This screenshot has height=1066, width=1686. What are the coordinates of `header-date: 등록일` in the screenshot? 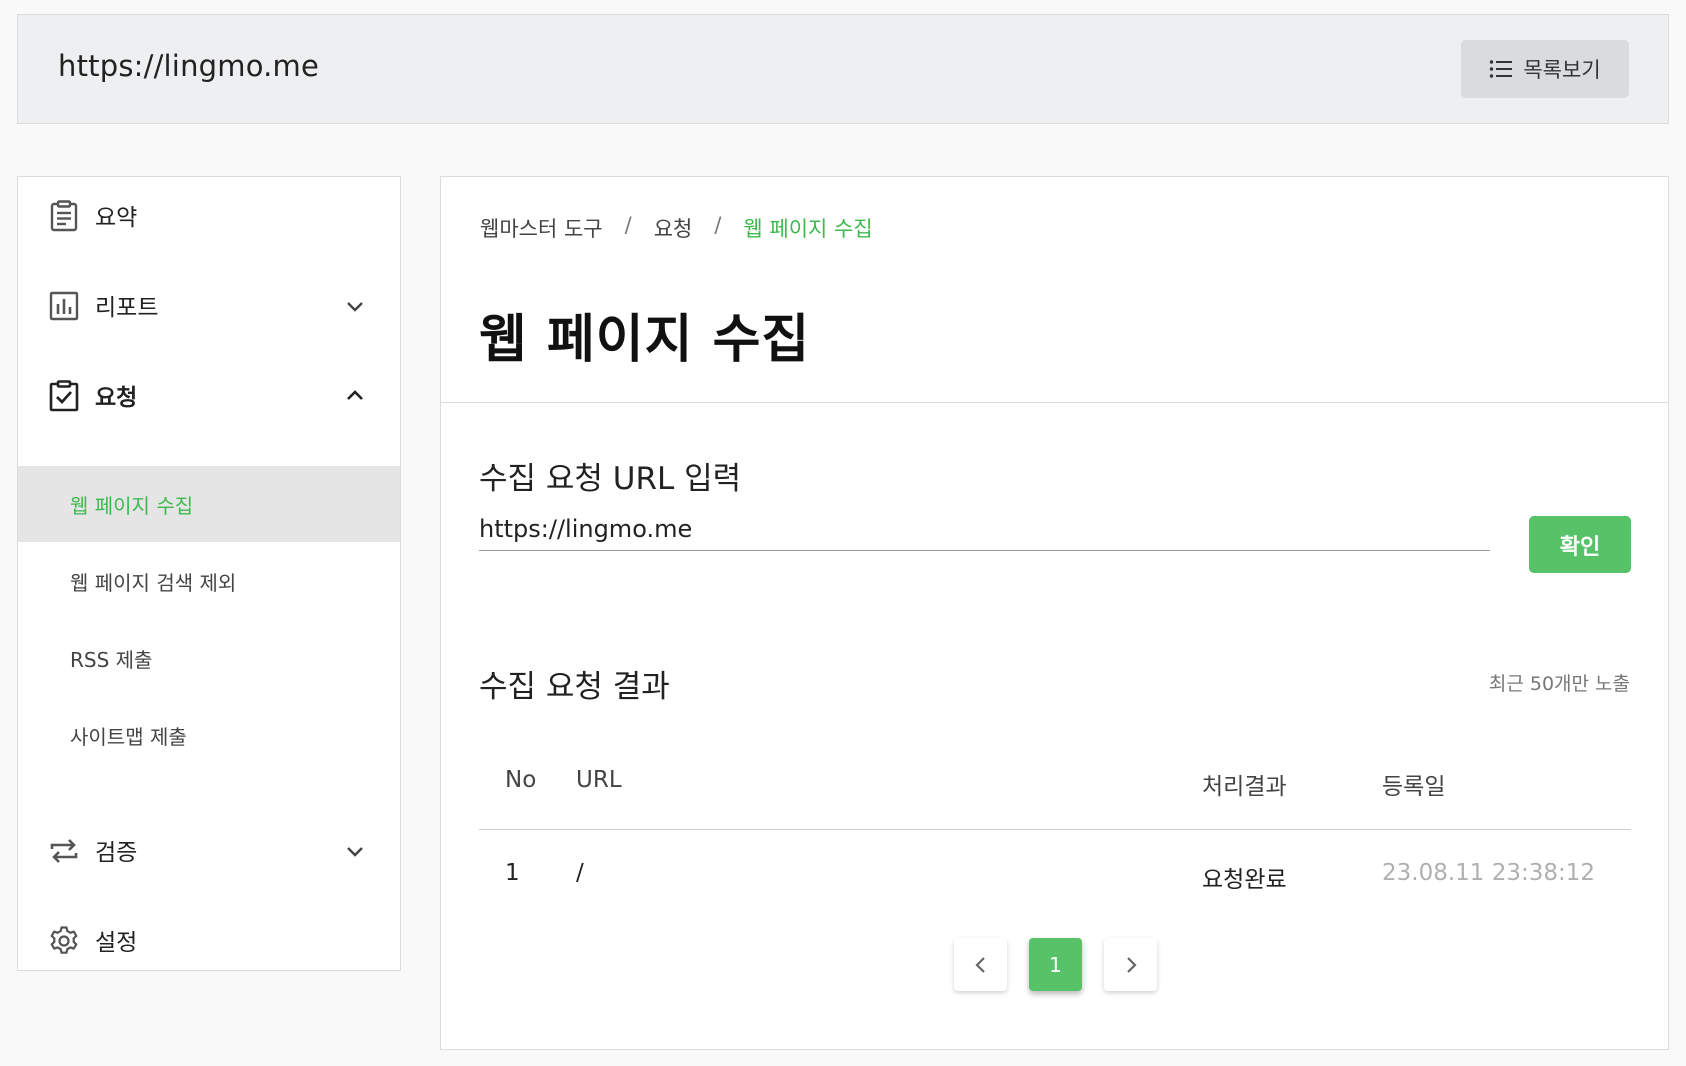 It's located at (1414, 787).